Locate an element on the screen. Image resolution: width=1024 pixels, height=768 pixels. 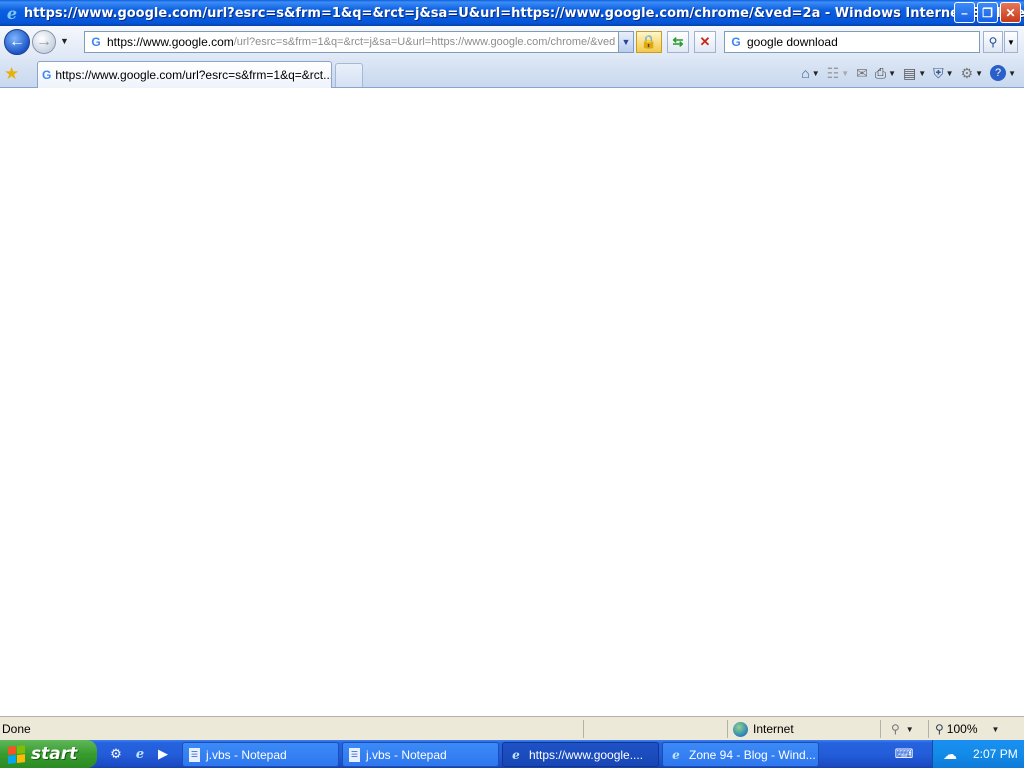
status-progress-cell is located at coordinates (655, 729).